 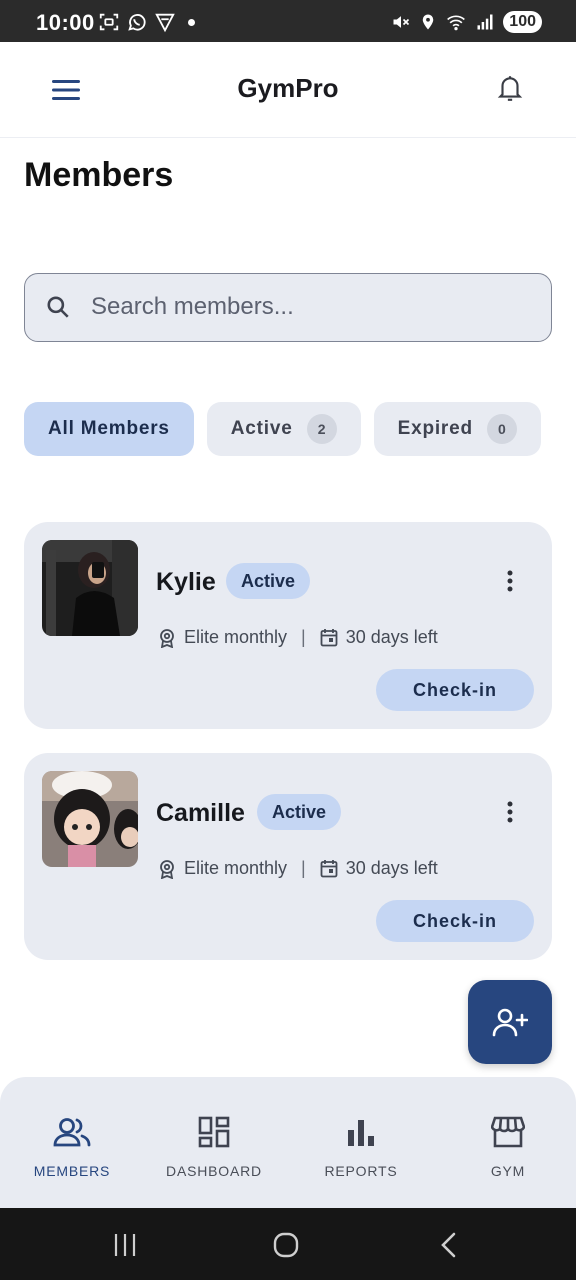 I want to click on signal-icon, so click(x=485, y=22).